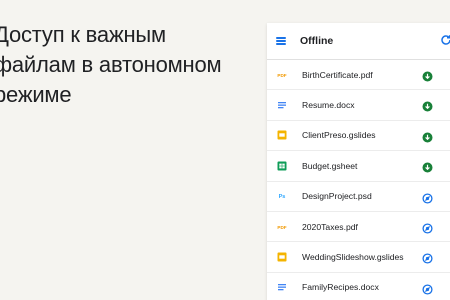 This screenshot has height=300, width=450. I want to click on svg-text: Ps, so click(282, 197).